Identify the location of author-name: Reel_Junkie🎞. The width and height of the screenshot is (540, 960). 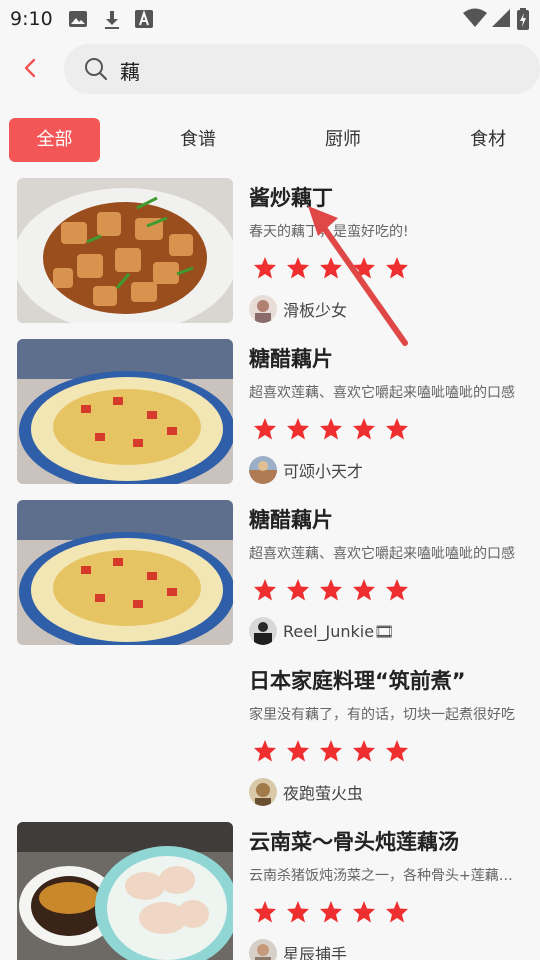
(339, 631).